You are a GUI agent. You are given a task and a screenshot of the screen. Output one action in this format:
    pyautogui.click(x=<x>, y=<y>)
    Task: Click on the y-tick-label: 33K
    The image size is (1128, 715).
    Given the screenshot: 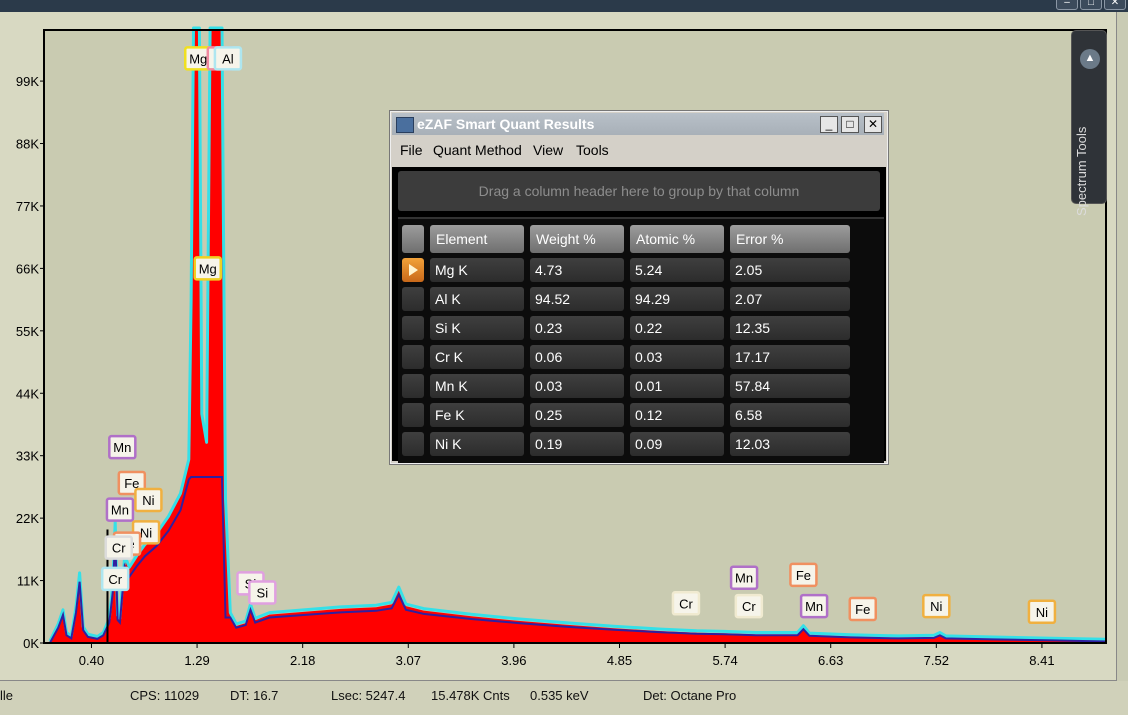 What is the action you would take?
    pyautogui.click(x=27, y=456)
    